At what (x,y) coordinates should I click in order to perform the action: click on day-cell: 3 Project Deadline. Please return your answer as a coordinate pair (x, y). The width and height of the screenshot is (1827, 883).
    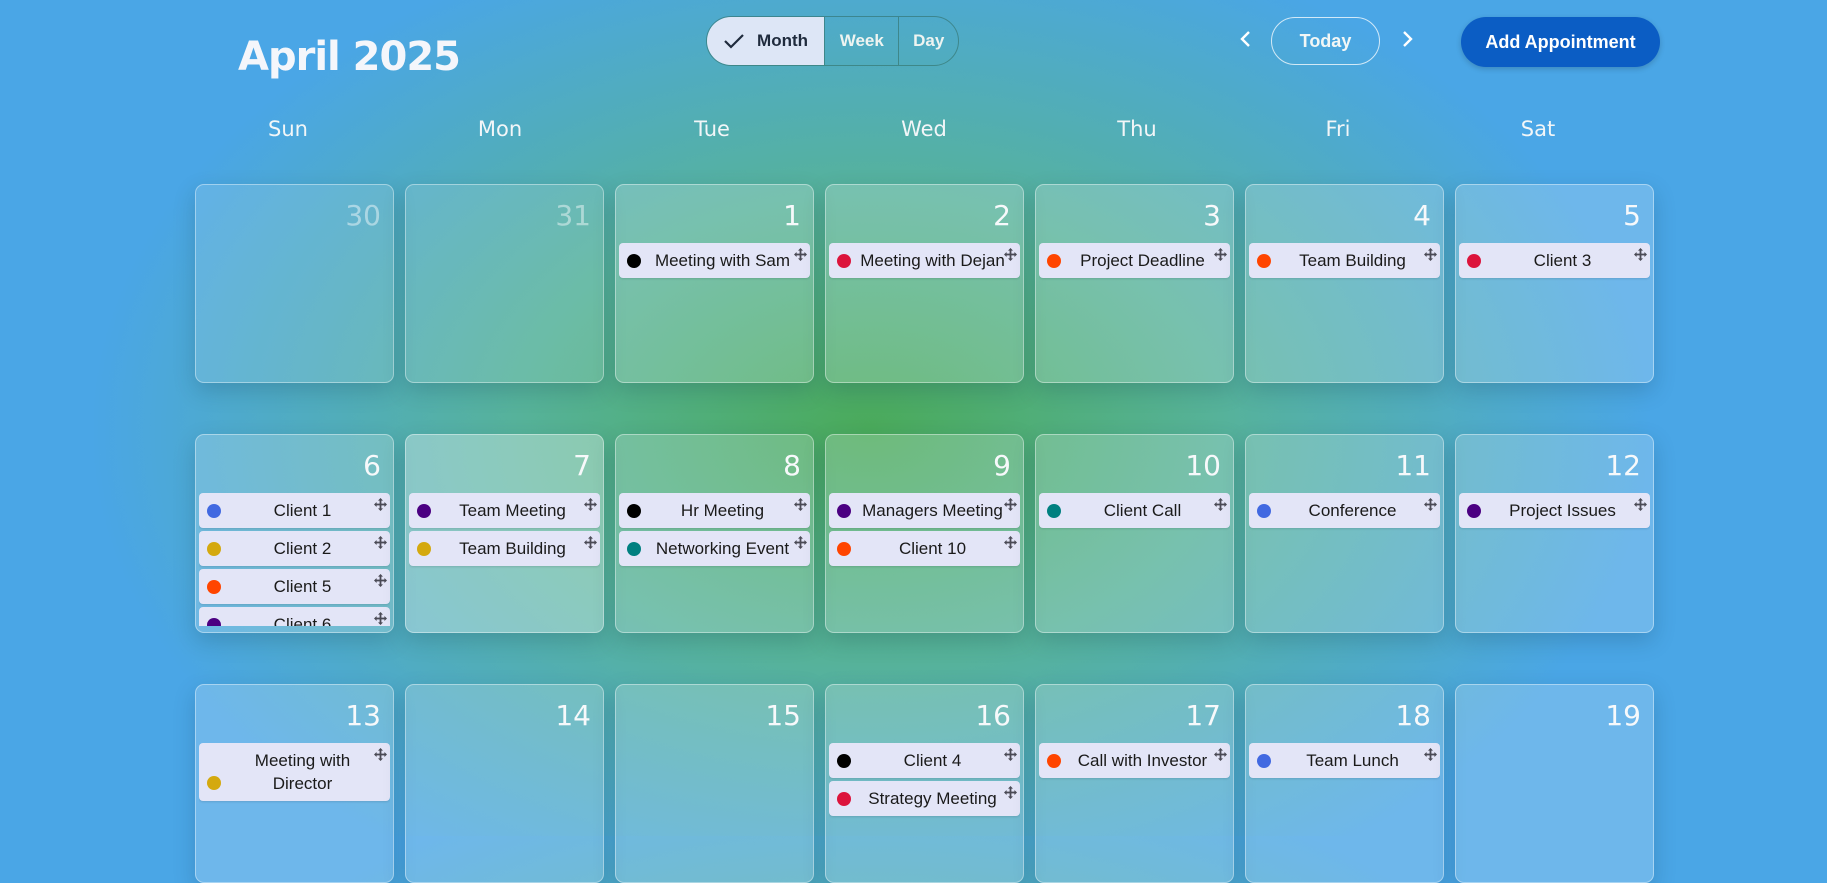
    Looking at the image, I should click on (1134, 283).